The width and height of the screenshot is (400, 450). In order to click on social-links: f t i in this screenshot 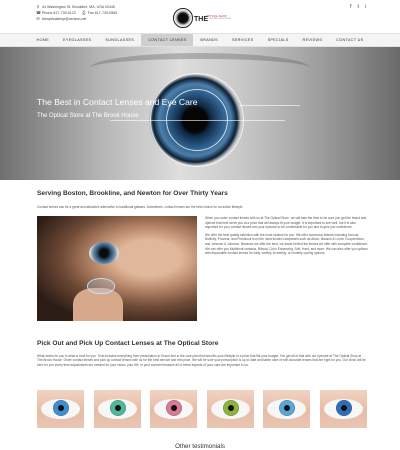, I will do `click(358, 7)`.